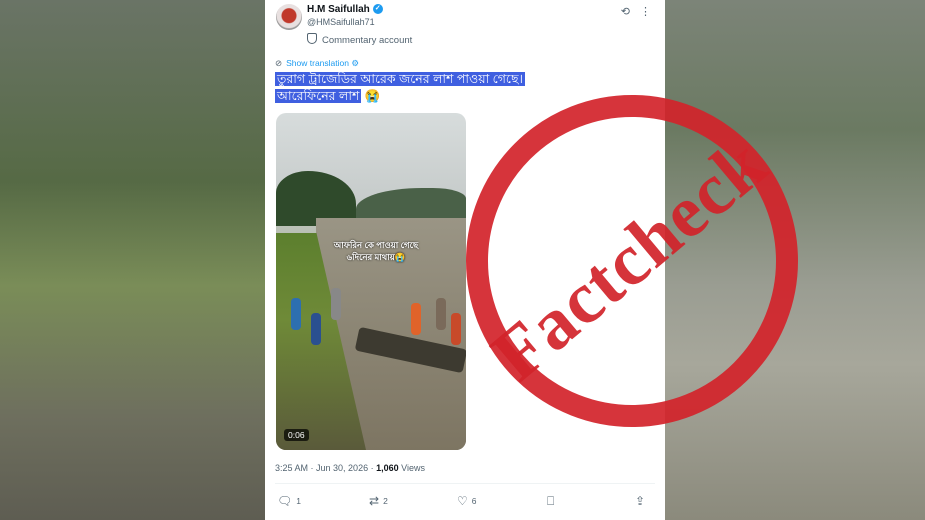 The height and width of the screenshot is (520, 925). I want to click on bookmark-icon: ⎕, so click(551, 501).